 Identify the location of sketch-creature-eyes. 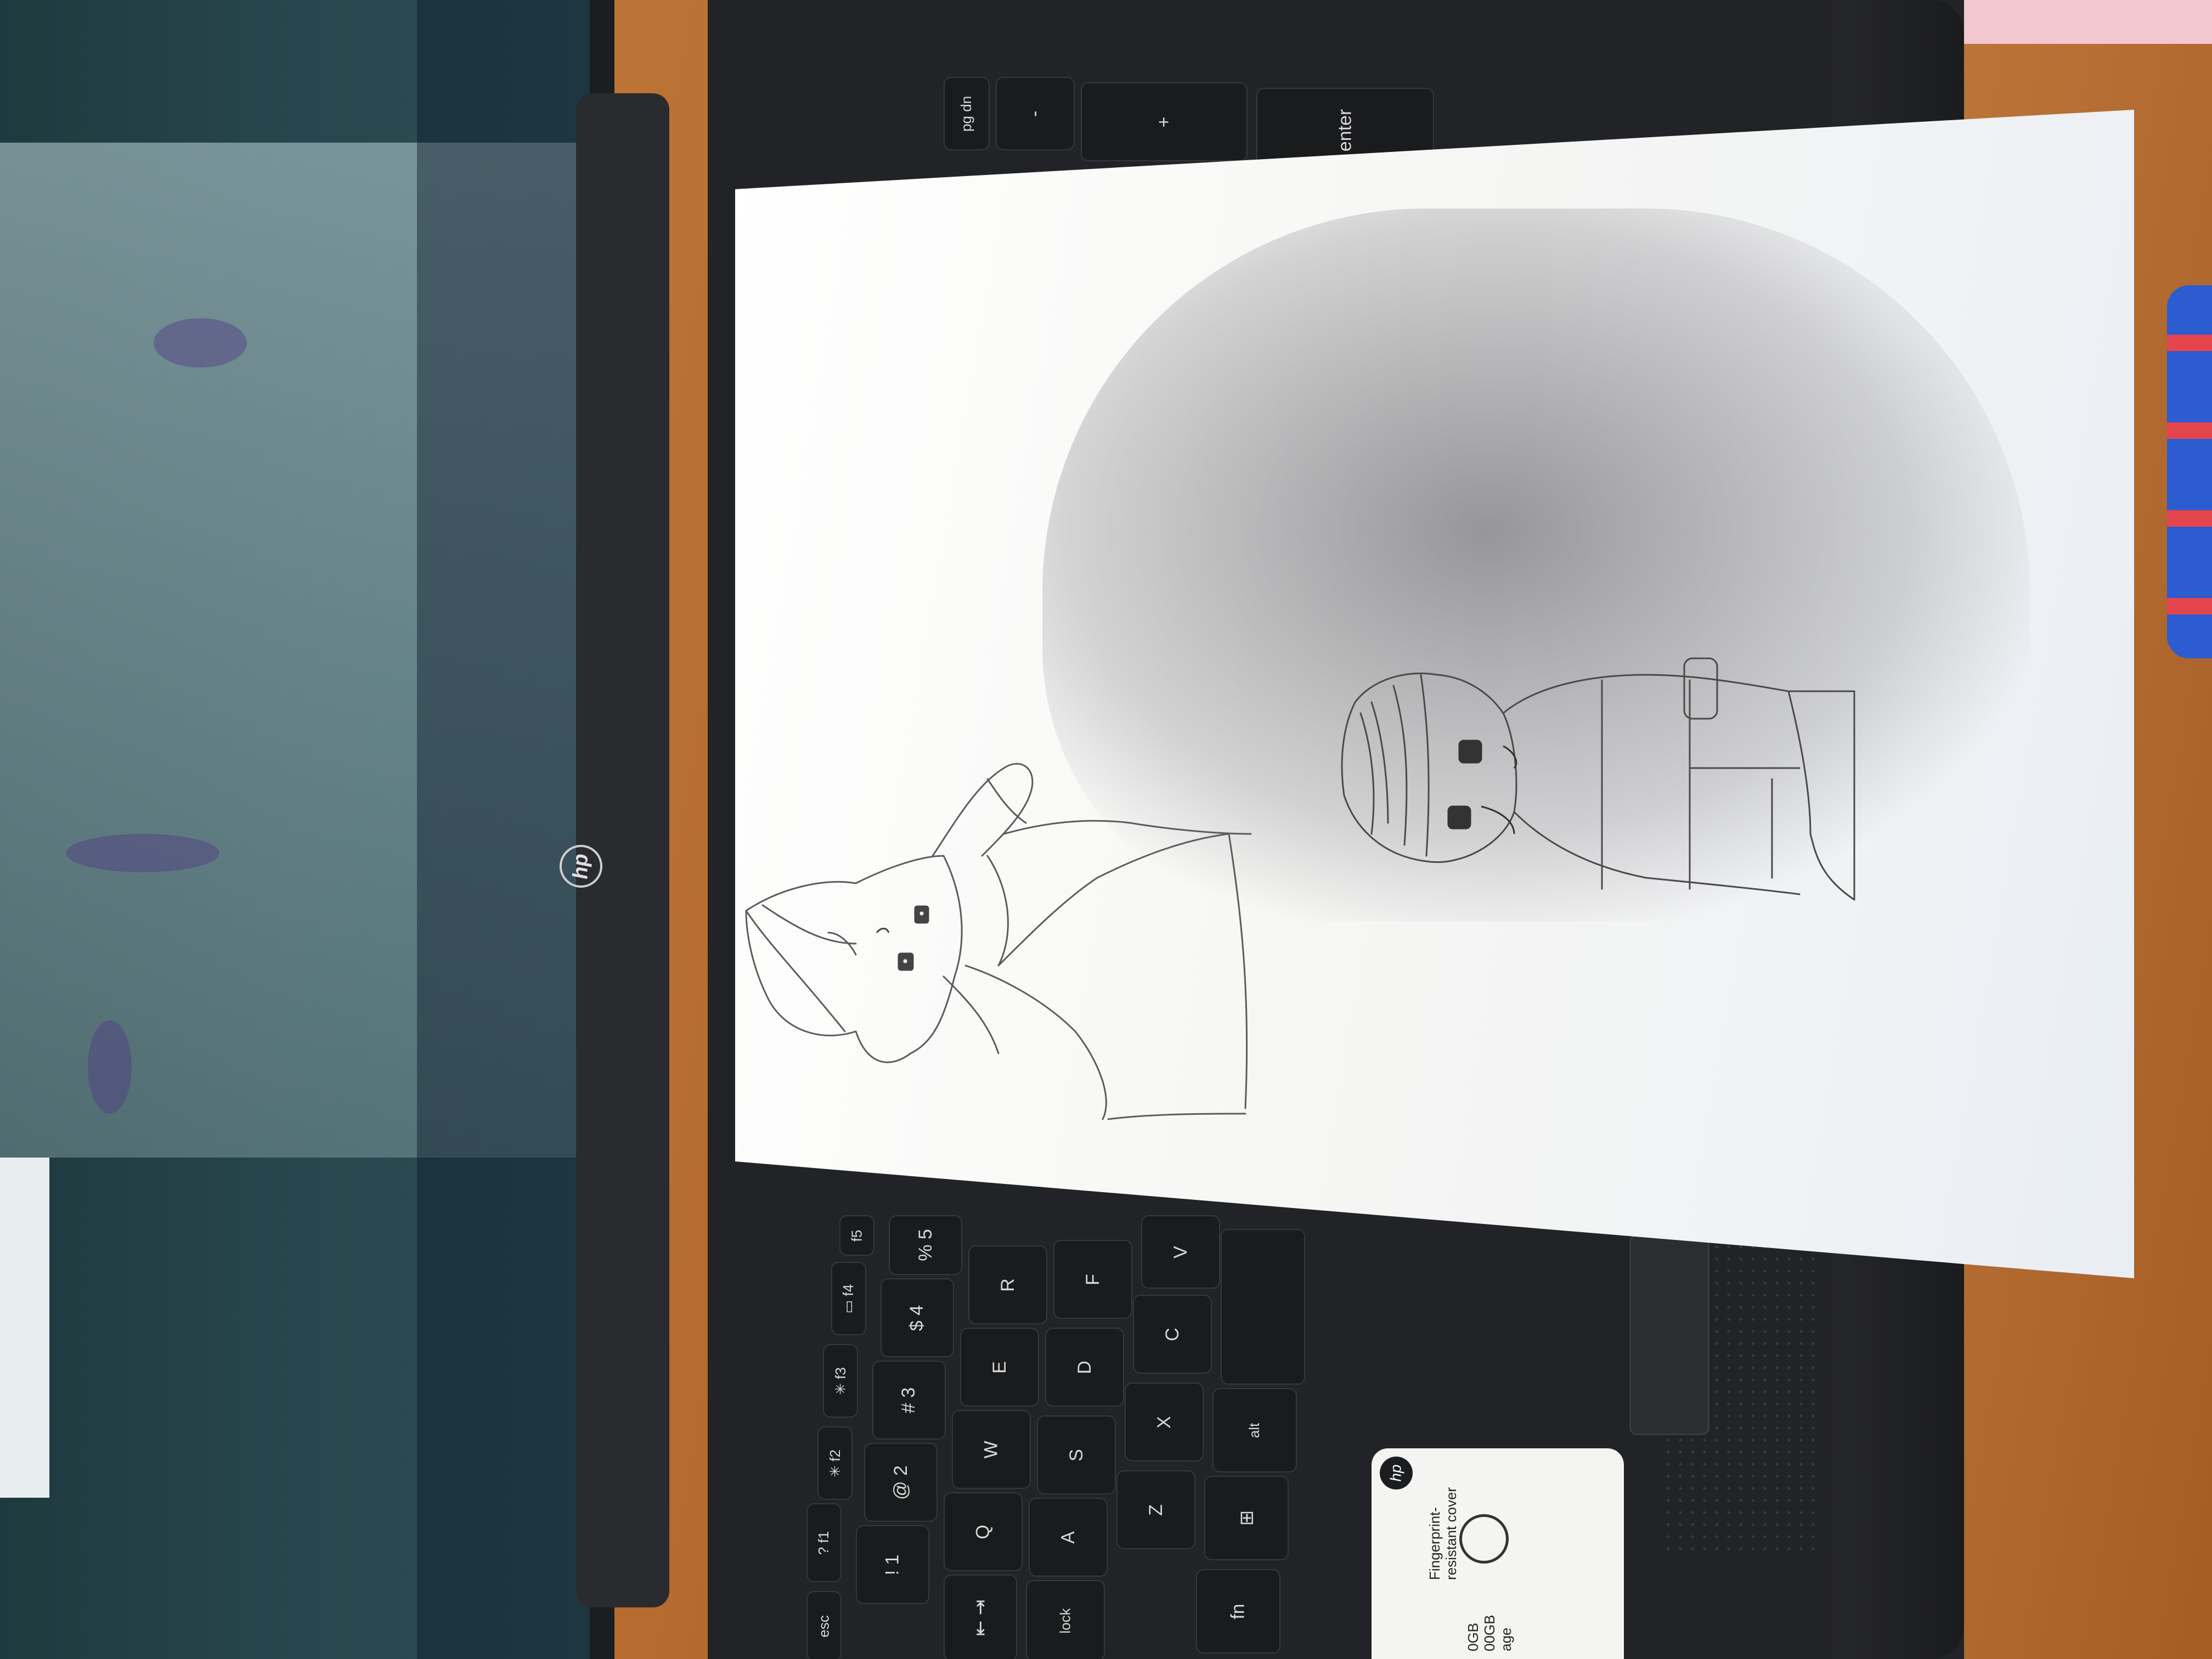
(902, 938).